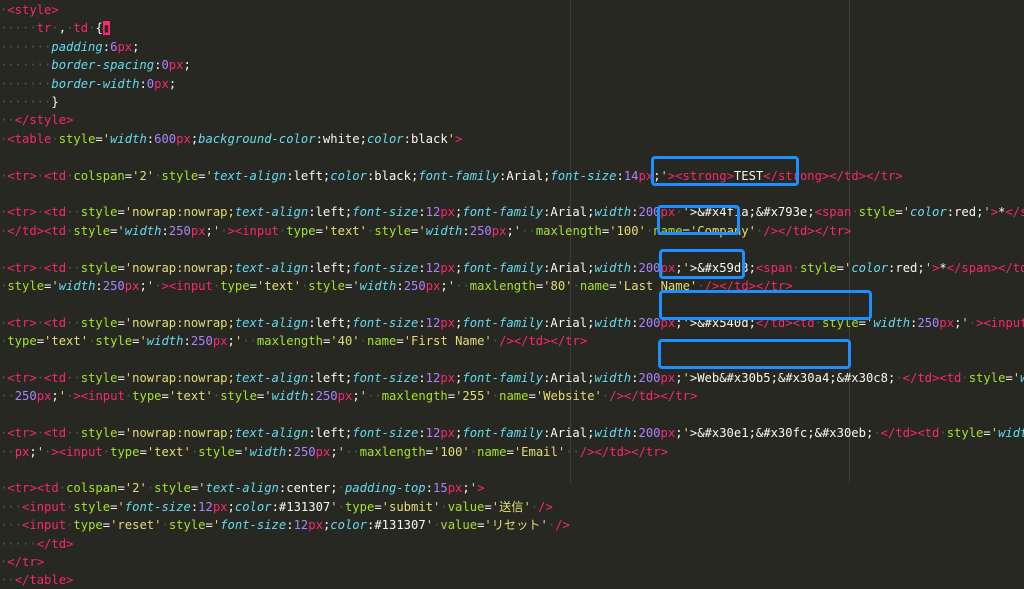 Image resolution: width=1024 pixels, height=589 pixels. Describe the element at coordinates (29, 102) in the screenshot. I see `code-line: ·······}` at that location.